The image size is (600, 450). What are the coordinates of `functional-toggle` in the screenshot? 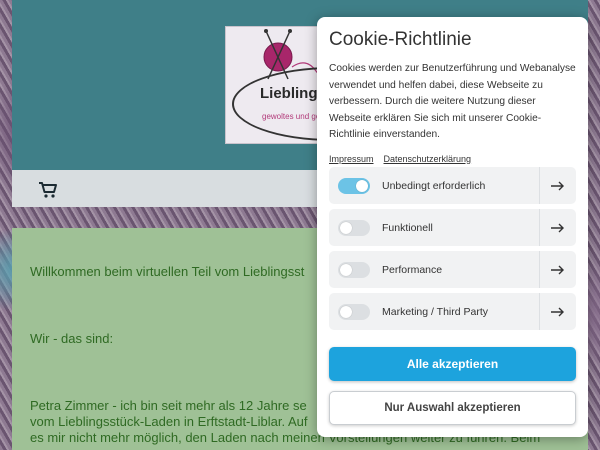 It's located at (354, 227).